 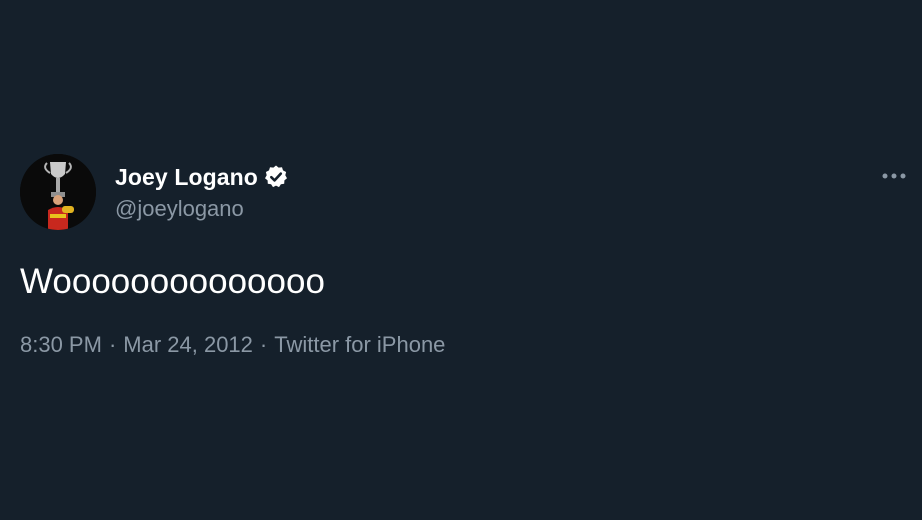 I want to click on display-name: Joey Logano, so click(x=186, y=177).